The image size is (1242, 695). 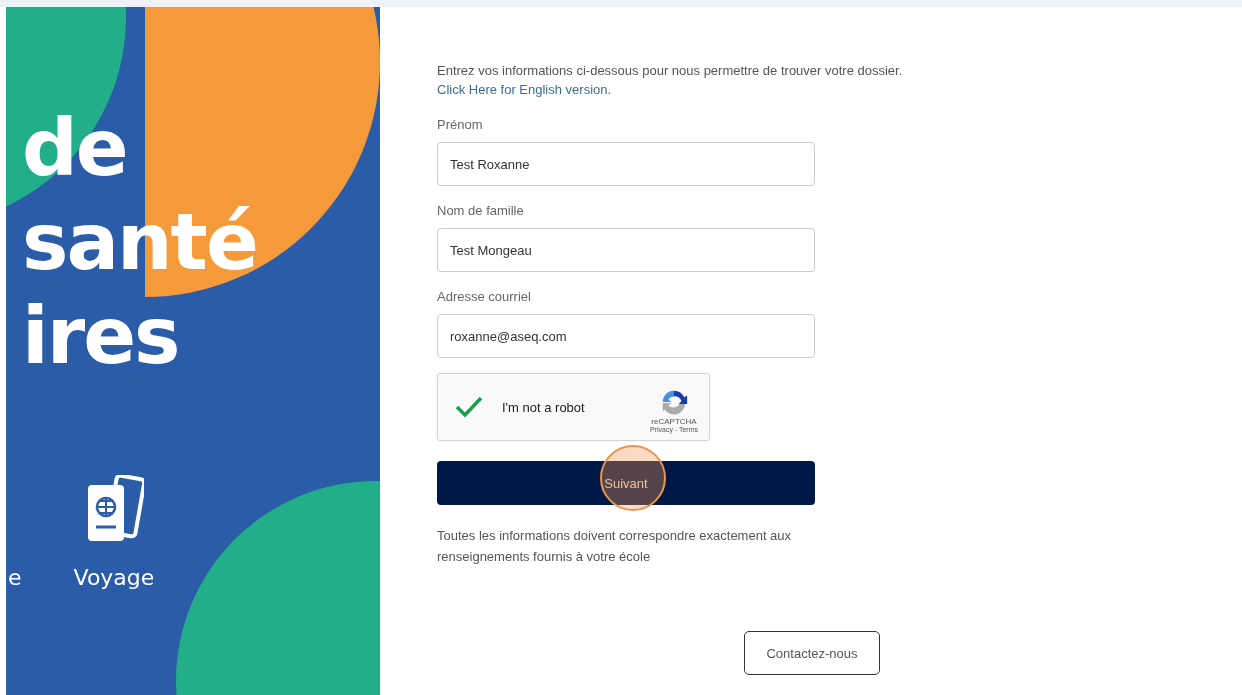 I want to click on captcha-label: I'm not a robot, so click(x=544, y=407).